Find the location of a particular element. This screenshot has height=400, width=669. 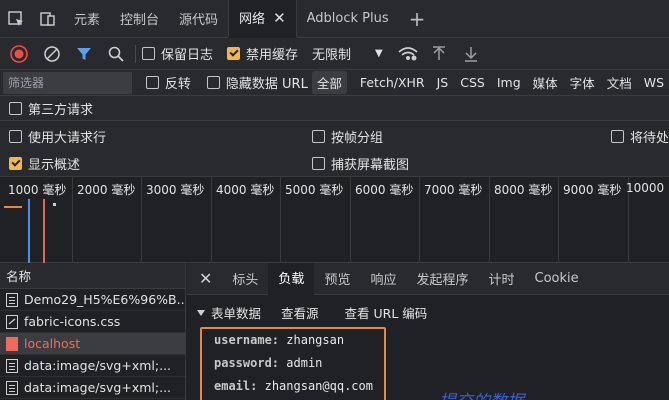

field-value: zhangsan@qq.com is located at coordinates (318, 386).